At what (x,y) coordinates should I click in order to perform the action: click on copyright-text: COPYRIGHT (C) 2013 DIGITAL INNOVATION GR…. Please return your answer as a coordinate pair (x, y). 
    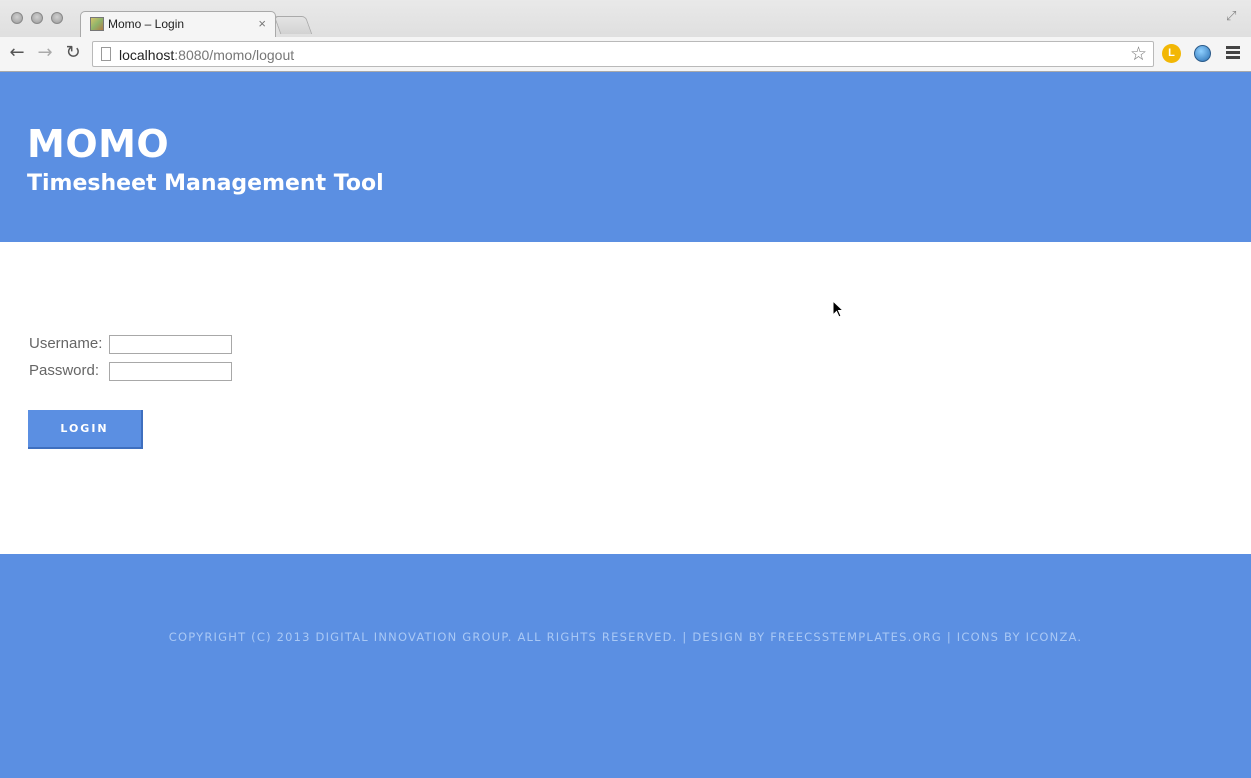
    Looking at the image, I should click on (625, 637).